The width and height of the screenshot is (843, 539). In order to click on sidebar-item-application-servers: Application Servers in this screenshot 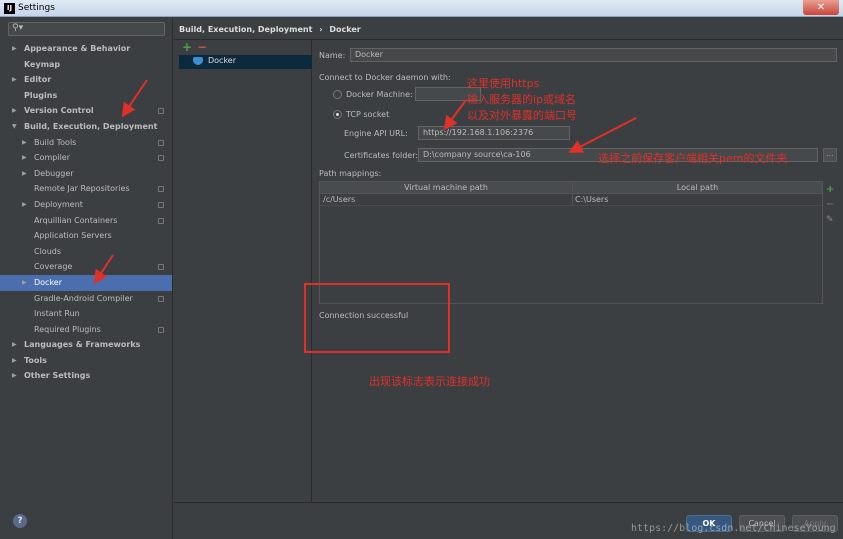, I will do `click(86, 236)`.